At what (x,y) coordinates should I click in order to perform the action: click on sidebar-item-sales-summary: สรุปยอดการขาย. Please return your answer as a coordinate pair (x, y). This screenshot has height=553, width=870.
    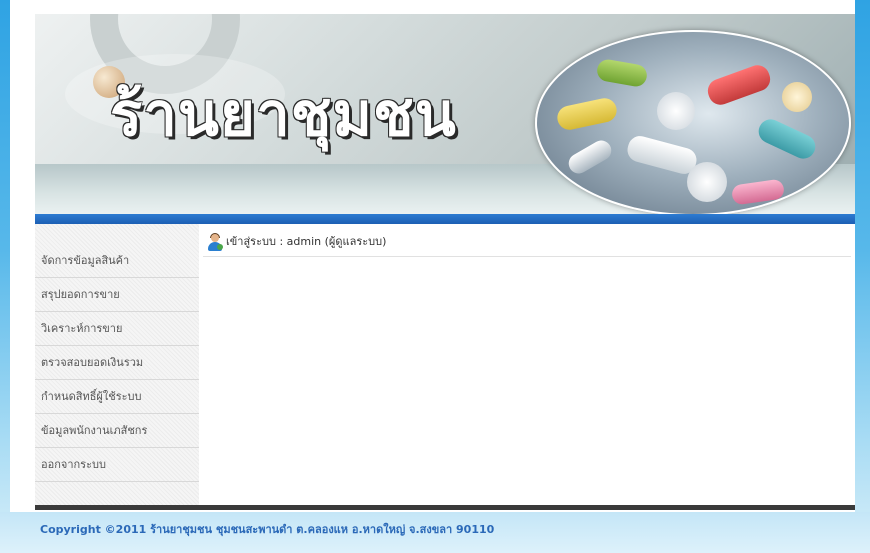
    Looking at the image, I should click on (117, 295).